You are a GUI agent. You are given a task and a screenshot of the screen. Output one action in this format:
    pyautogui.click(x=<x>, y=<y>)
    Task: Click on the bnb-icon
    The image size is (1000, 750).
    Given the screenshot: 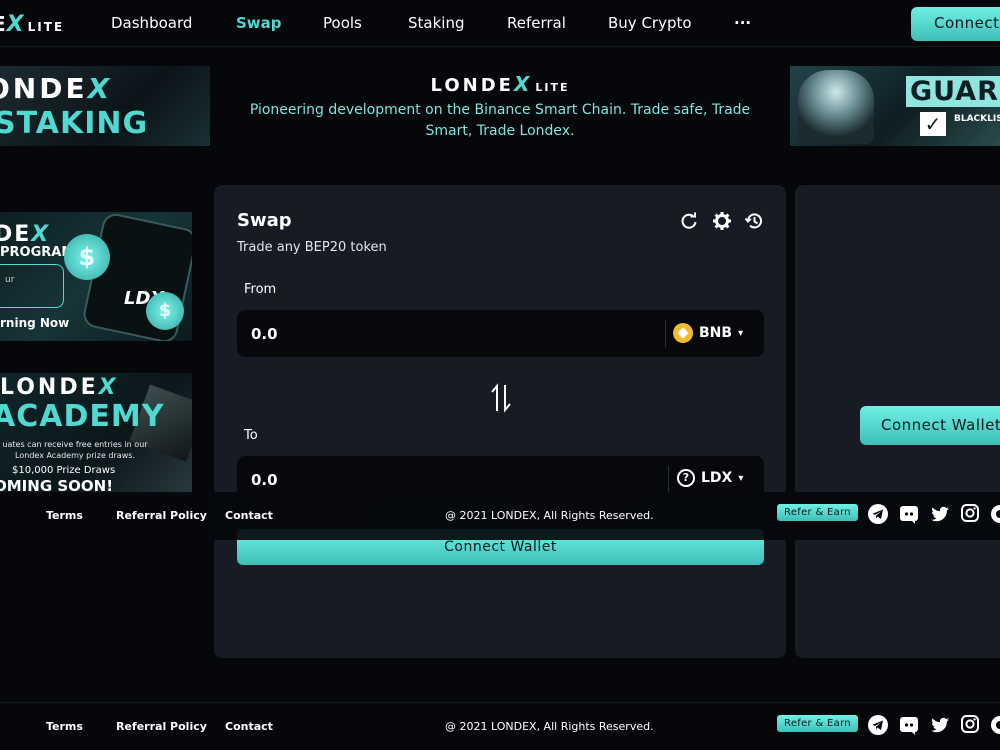 What is the action you would take?
    pyautogui.click(x=683, y=333)
    